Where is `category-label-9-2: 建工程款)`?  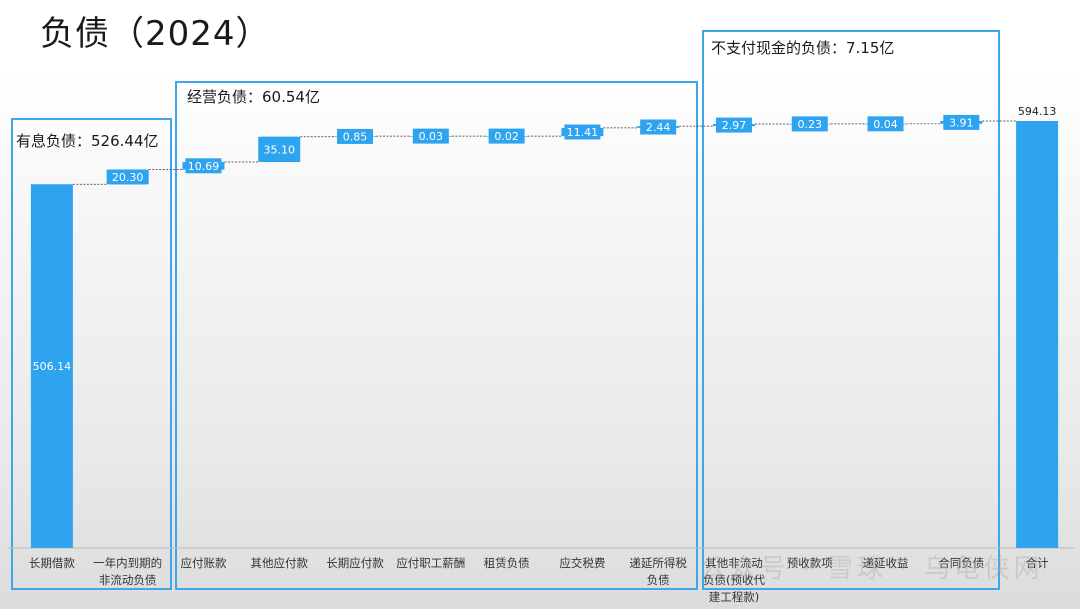 category-label-9-2: 建工程款) is located at coordinates (734, 597).